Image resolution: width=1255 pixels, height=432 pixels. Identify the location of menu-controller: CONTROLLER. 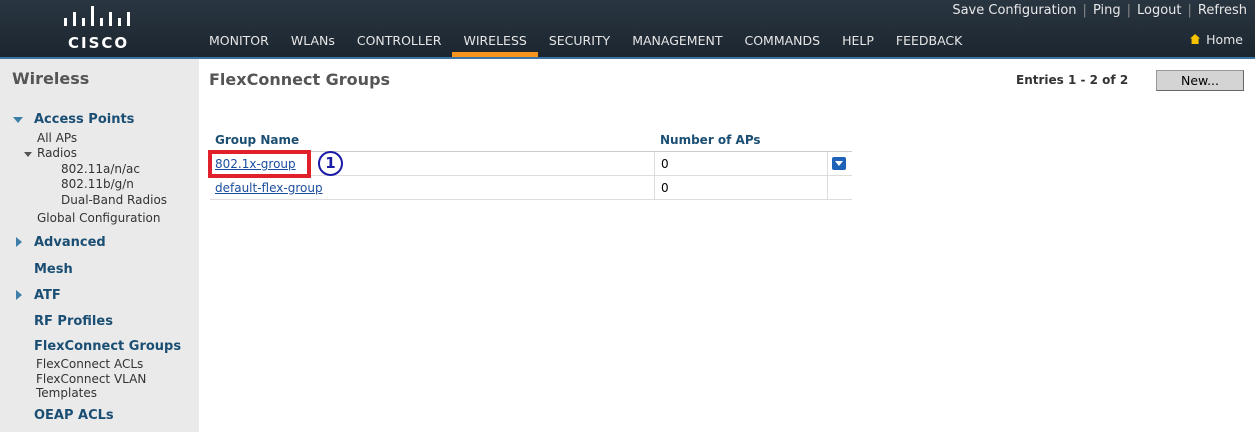
(399, 44).